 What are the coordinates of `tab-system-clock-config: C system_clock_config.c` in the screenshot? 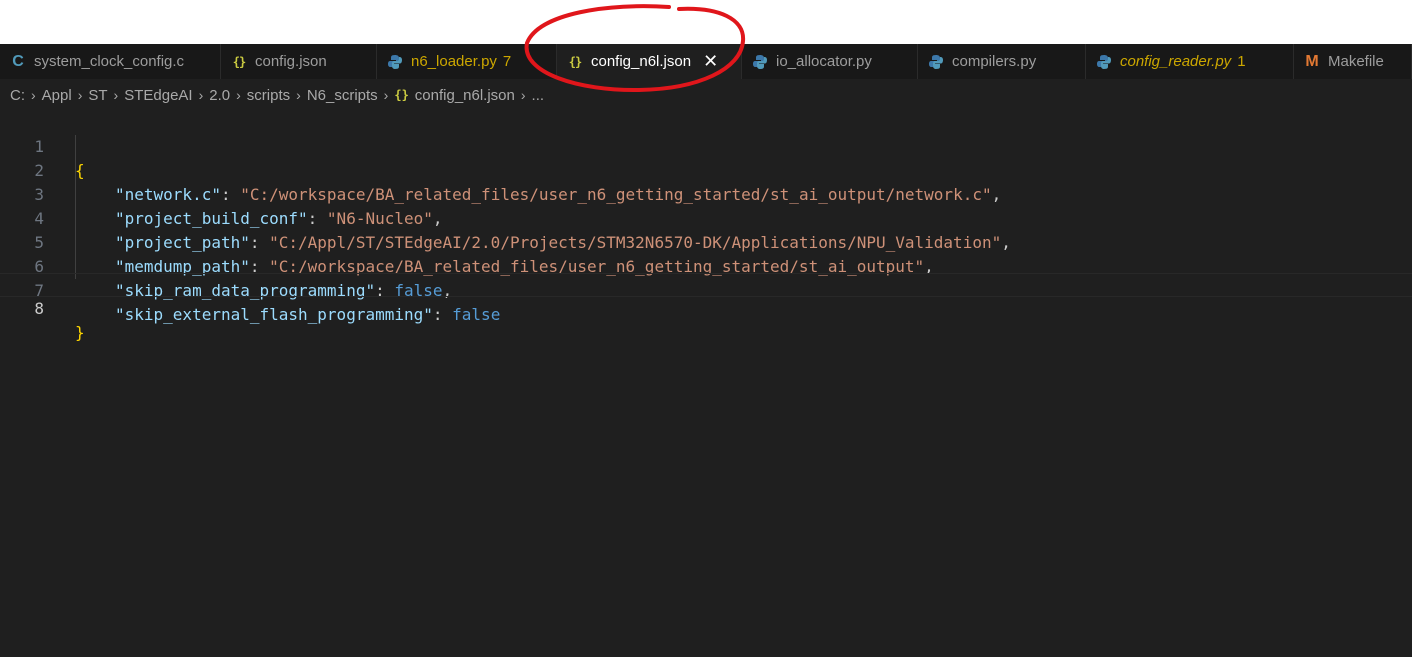 It's located at (110, 61).